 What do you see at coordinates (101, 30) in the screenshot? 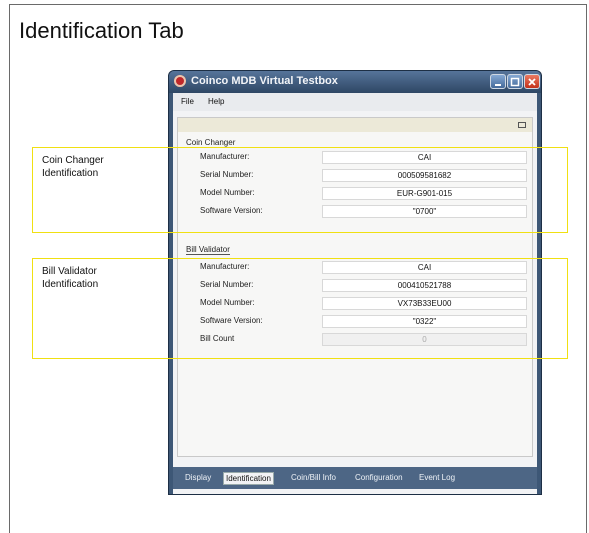
I see `slide-title: Identification Tab` at bounding box center [101, 30].